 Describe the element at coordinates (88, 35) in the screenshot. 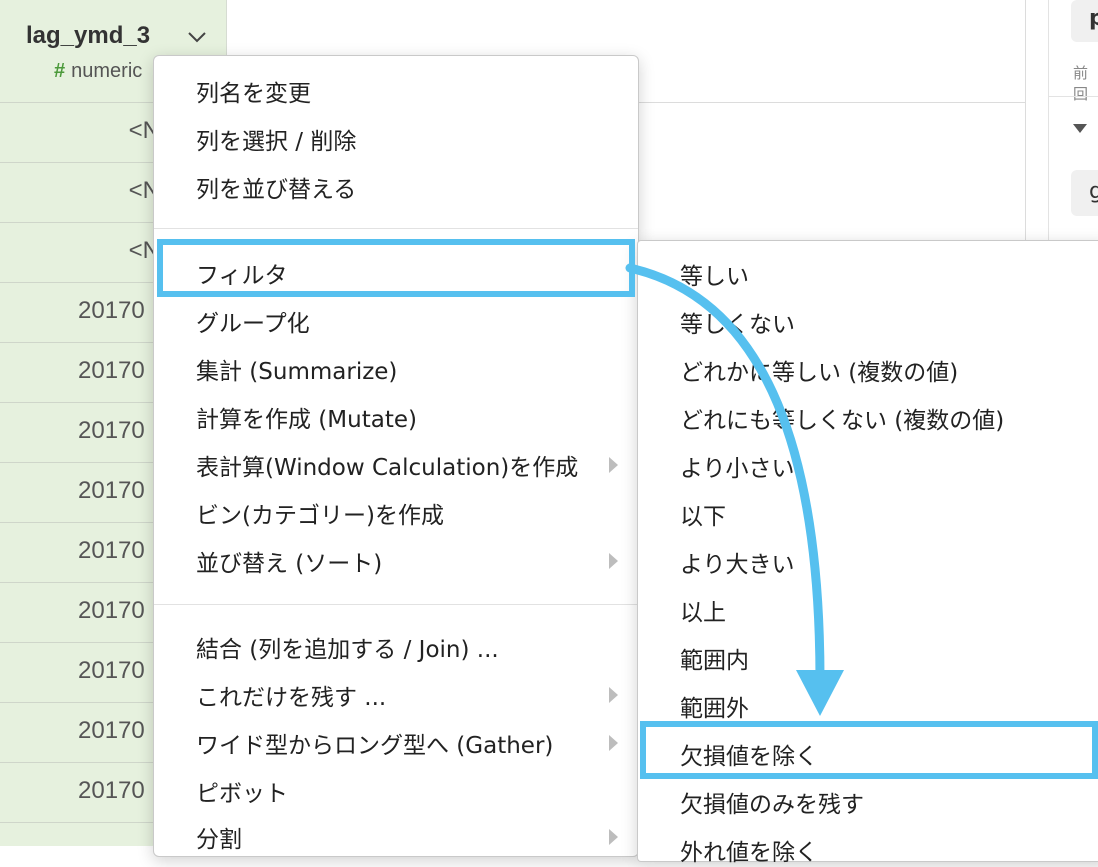

I see `column-name: lag_ymd_3` at that location.